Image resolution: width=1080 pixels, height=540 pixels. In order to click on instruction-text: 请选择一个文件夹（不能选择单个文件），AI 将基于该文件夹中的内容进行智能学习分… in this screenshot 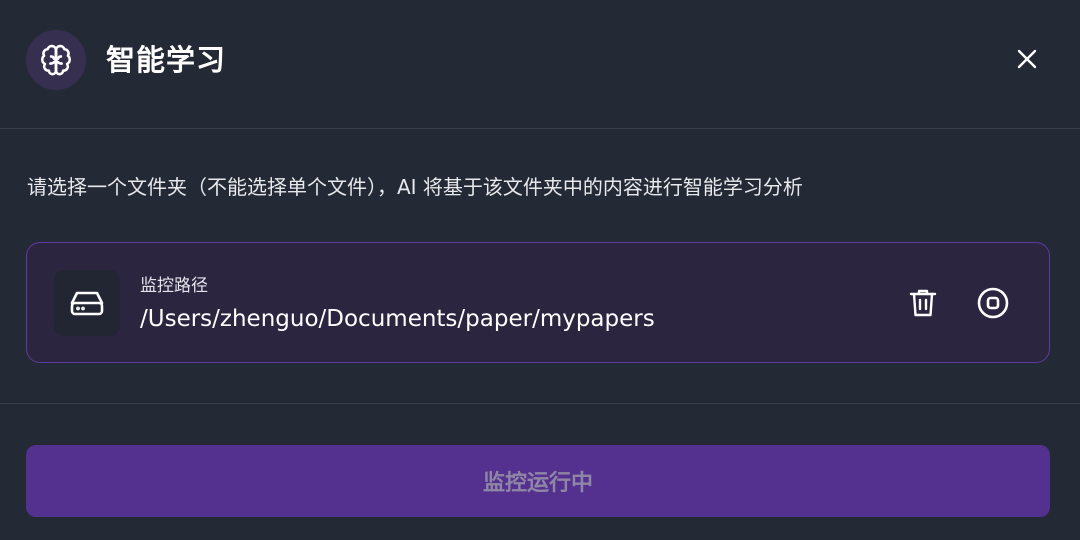, I will do `click(415, 187)`.